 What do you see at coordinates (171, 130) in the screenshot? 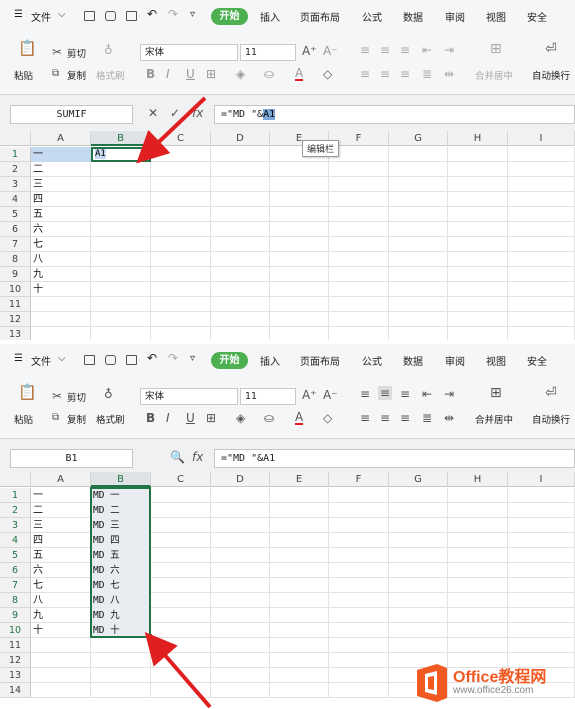
I see `red-arrow-top` at bounding box center [171, 130].